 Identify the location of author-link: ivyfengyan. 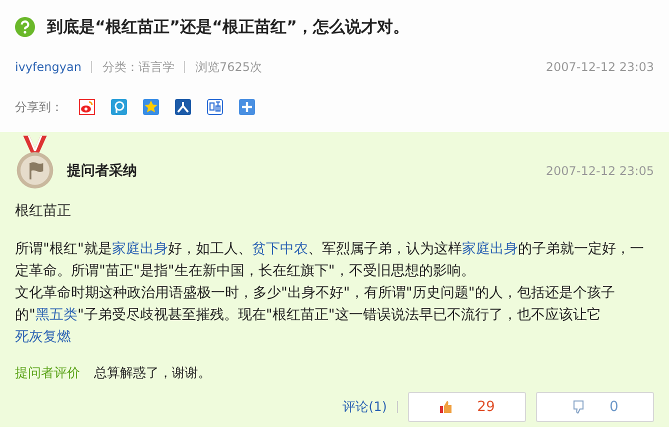
(48, 67).